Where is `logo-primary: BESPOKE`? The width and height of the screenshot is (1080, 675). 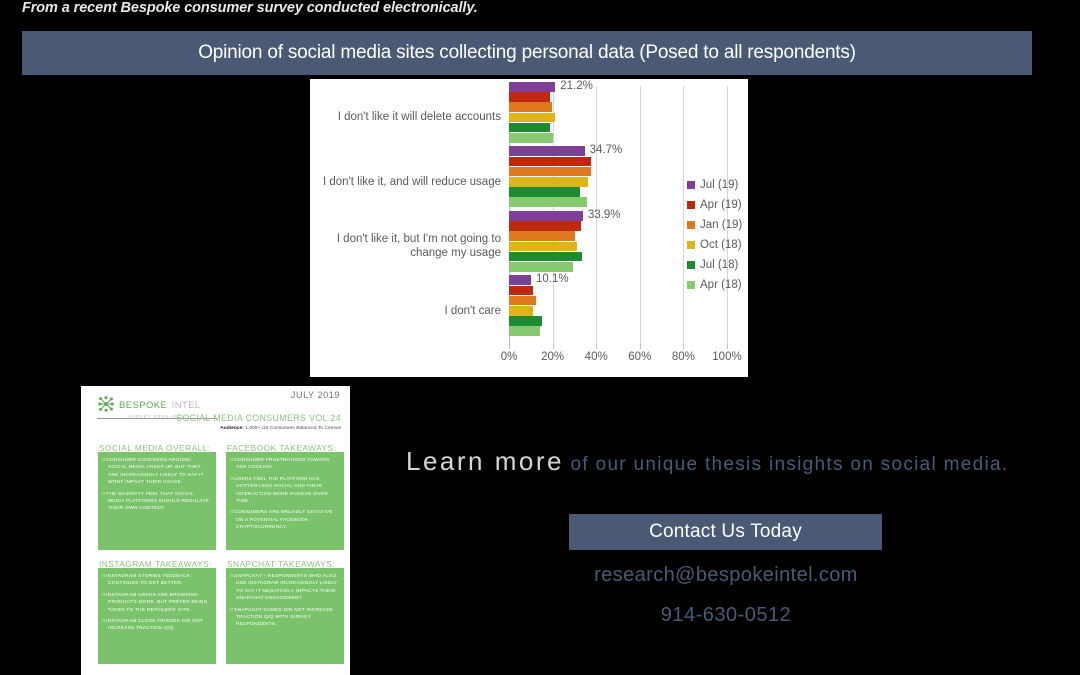 logo-primary: BESPOKE is located at coordinates (143, 405).